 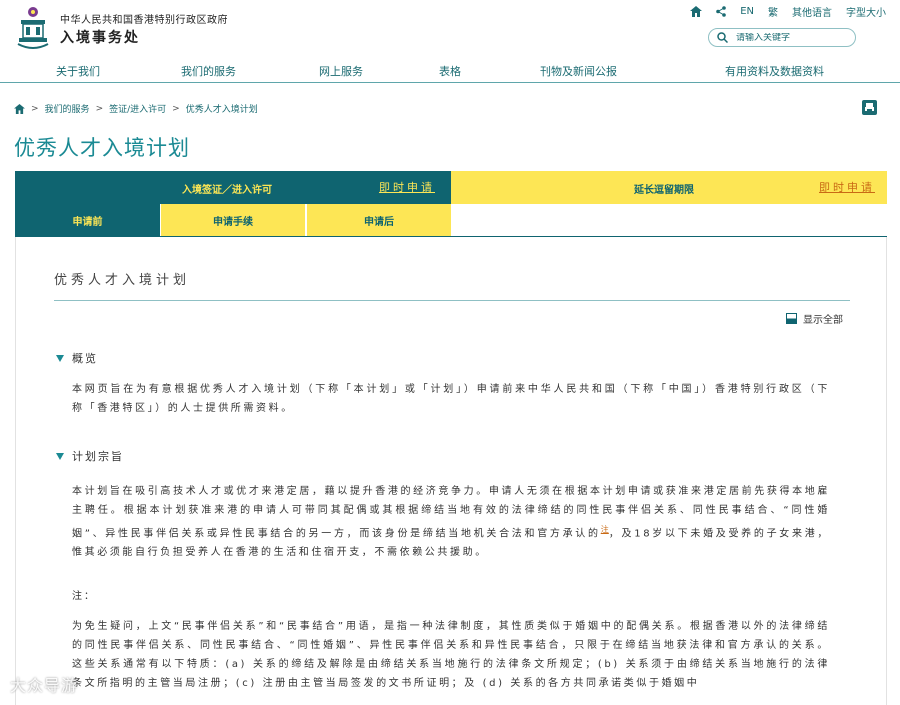 I want to click on department-name: 入境事务处, so click(x=100, y=37).